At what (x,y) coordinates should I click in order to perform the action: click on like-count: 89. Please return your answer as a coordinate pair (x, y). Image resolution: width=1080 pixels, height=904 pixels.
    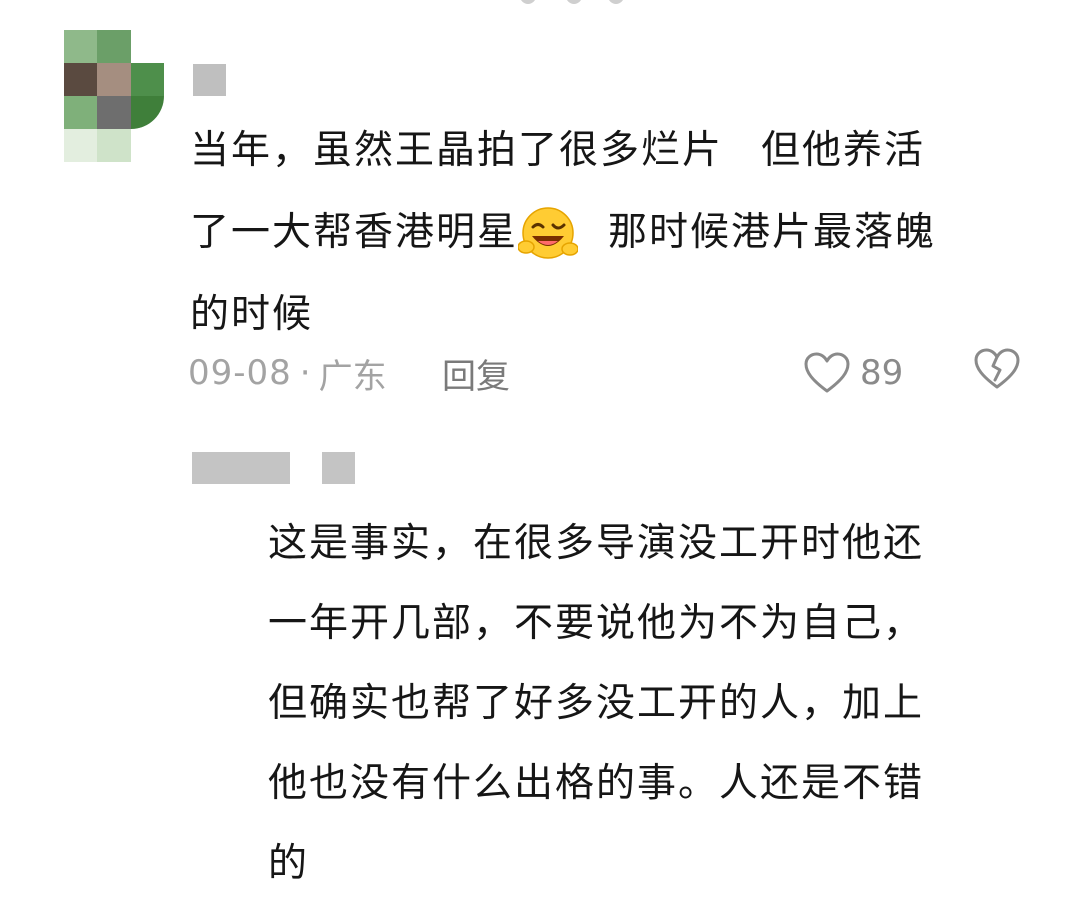
    Looking at the image, I should click on (882, 373).